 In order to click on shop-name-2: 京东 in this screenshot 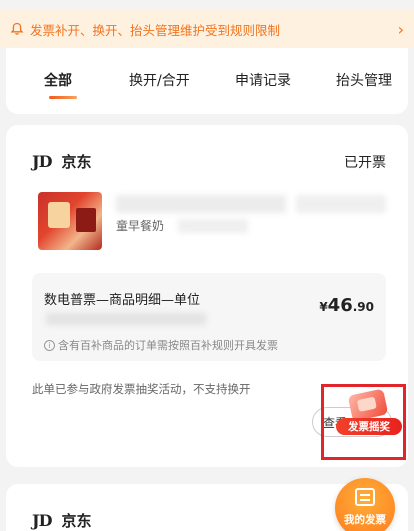, I will do `click(76, 521)`.